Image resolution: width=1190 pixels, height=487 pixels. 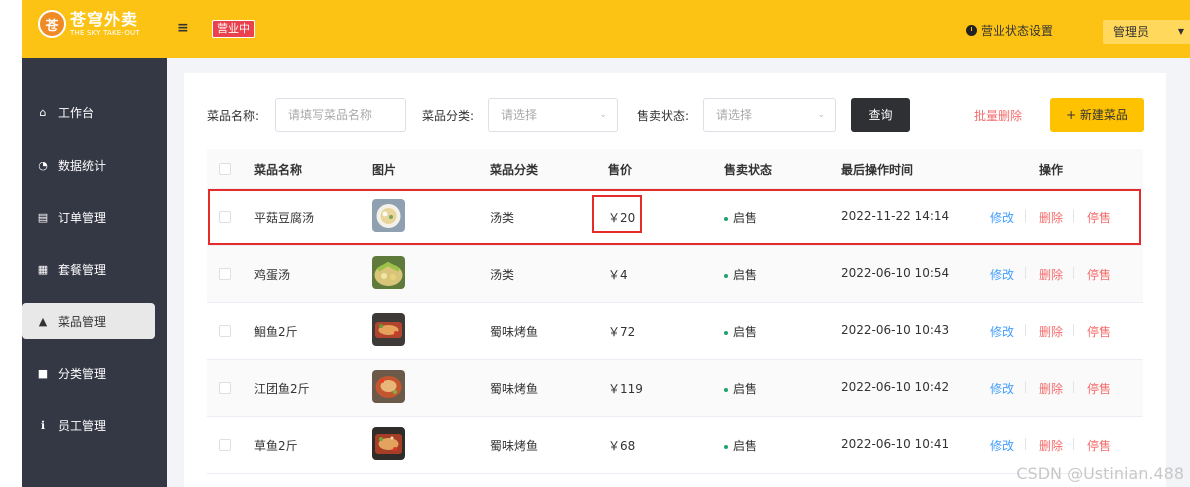 I want to click on dish-name-placeholder: 请填写菜品名称, so click(x=330, y=115).